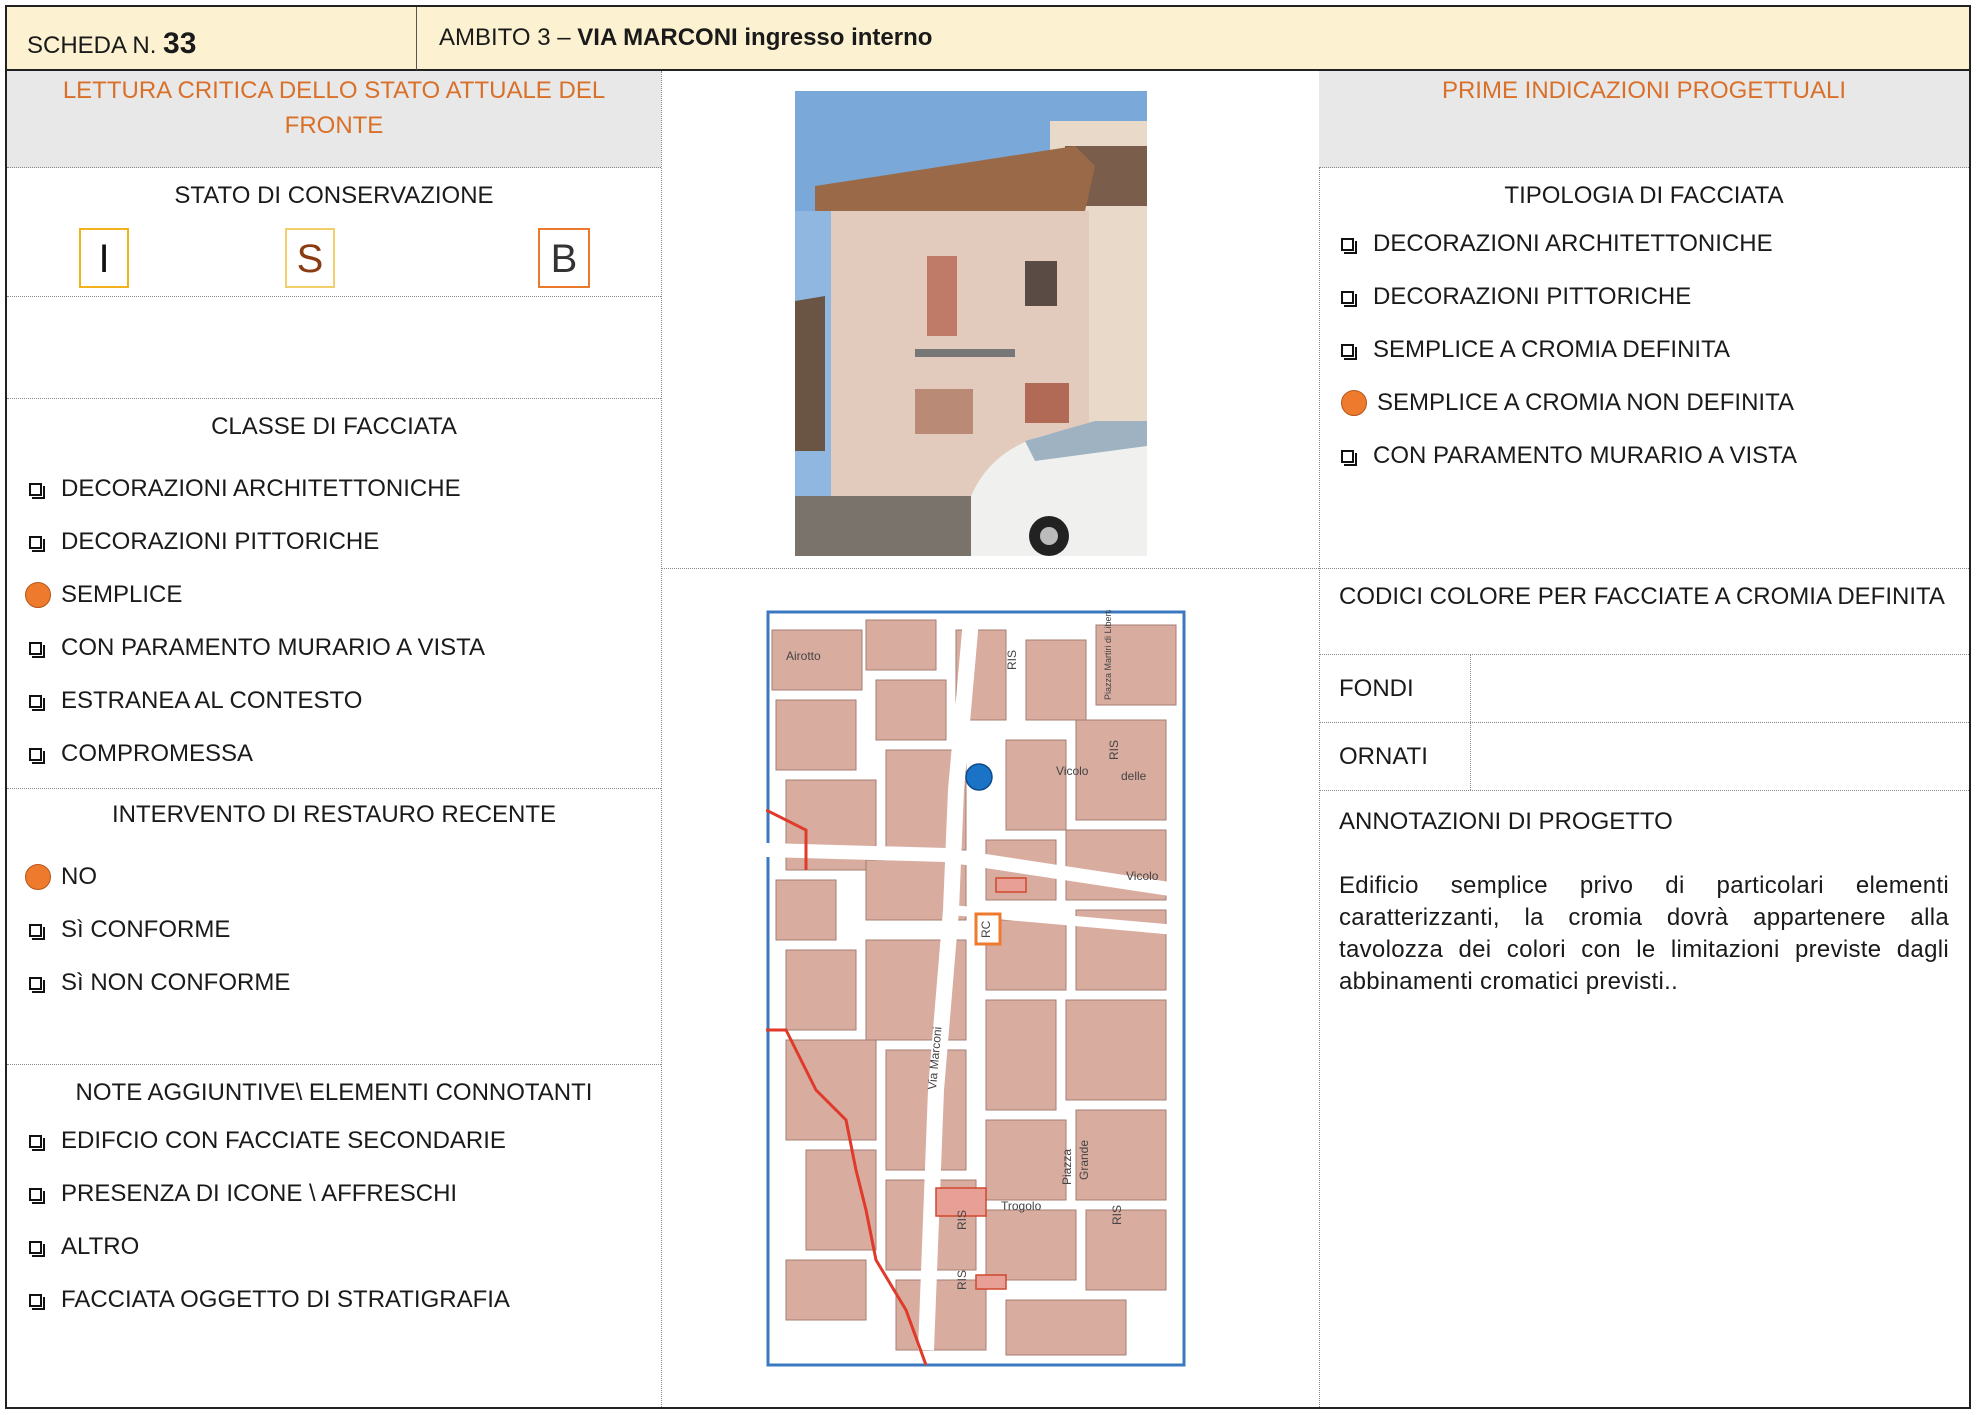 Image resolution: width=1977 pixels, height=1415 pixels. I want to click on tipologia-item-selected: SEMPLICE A CROMIA NON DEFINITA, so click(1567, 403).